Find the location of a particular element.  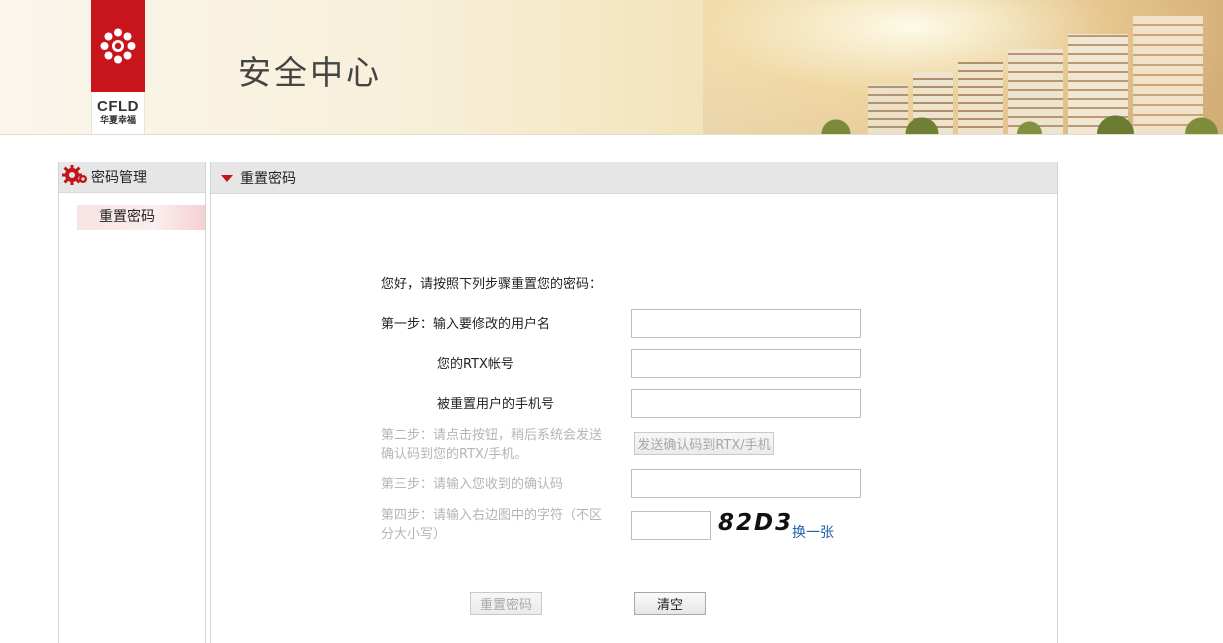

rtx-label: 您的RTX帐号 is located at coordinates (475, 364).